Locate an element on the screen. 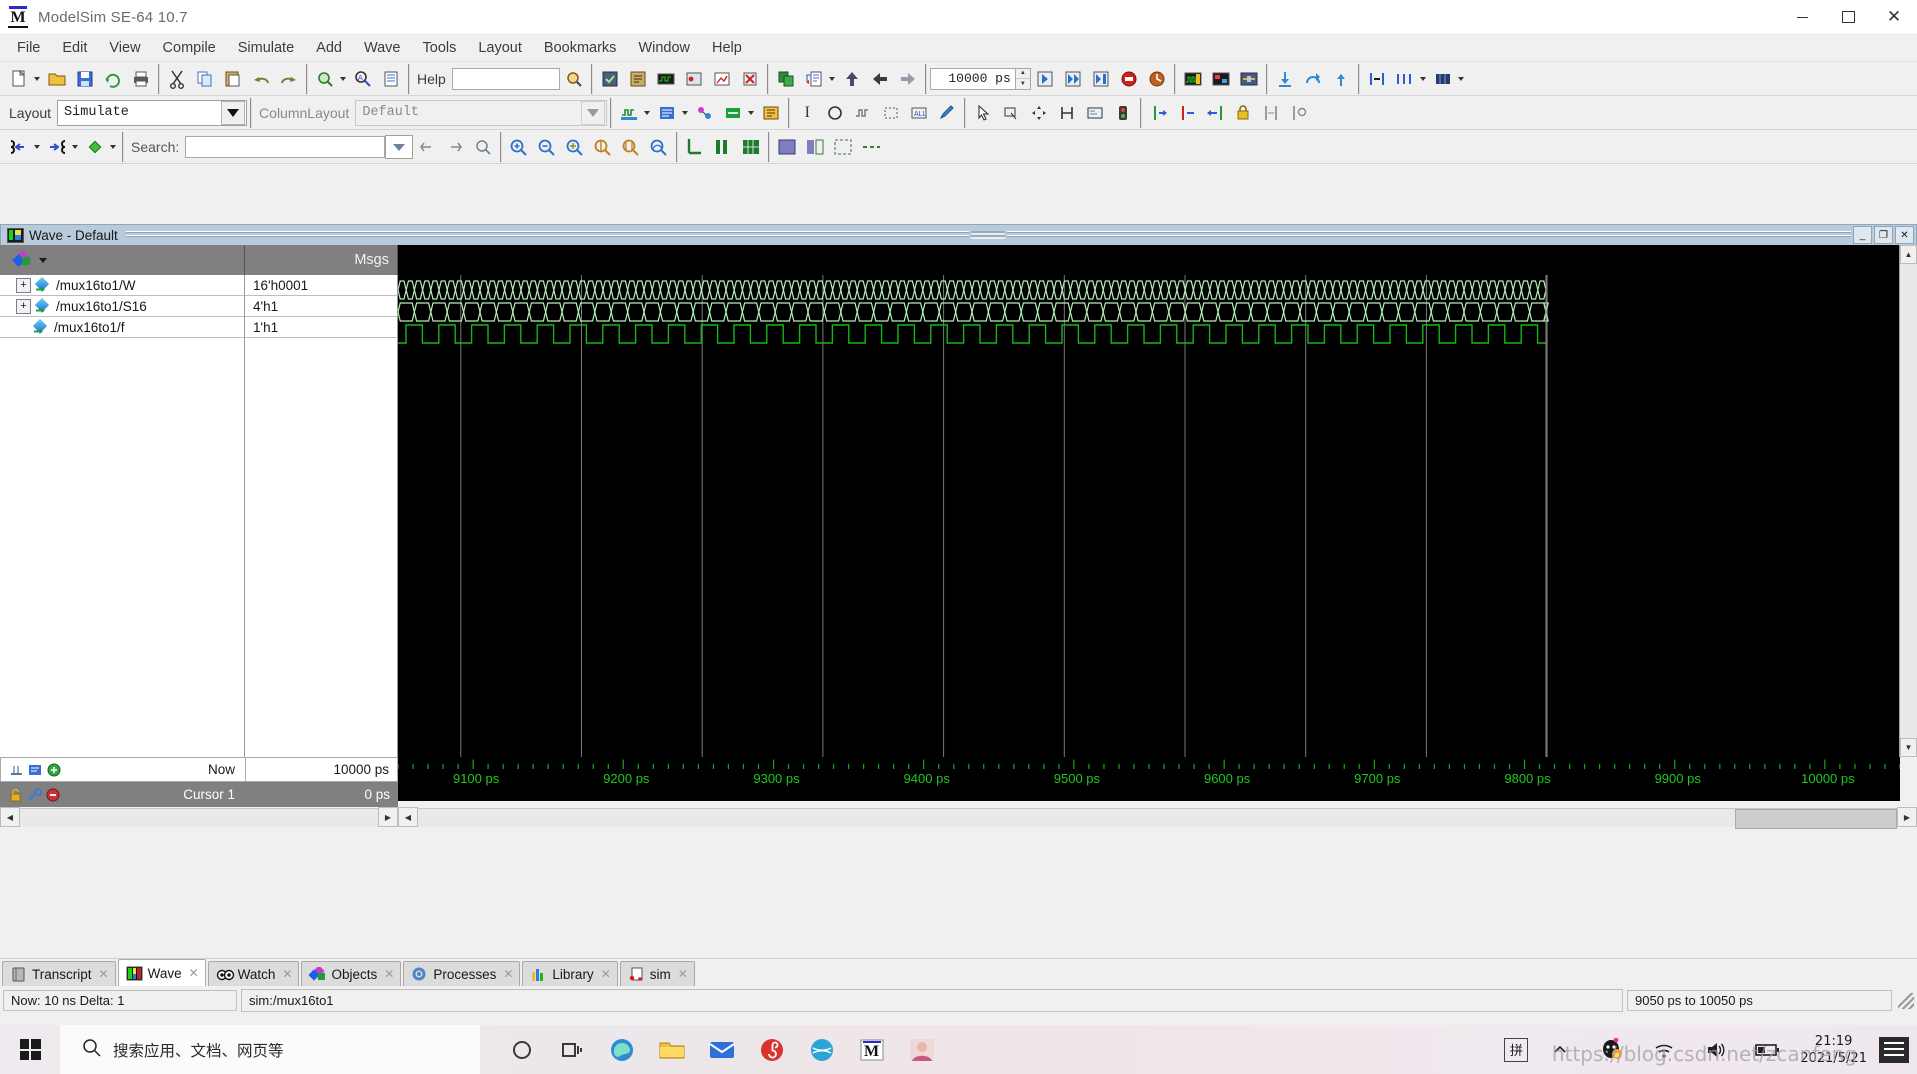  tab-transcript: Transcript ✕ is located at coordinates (59, 973).